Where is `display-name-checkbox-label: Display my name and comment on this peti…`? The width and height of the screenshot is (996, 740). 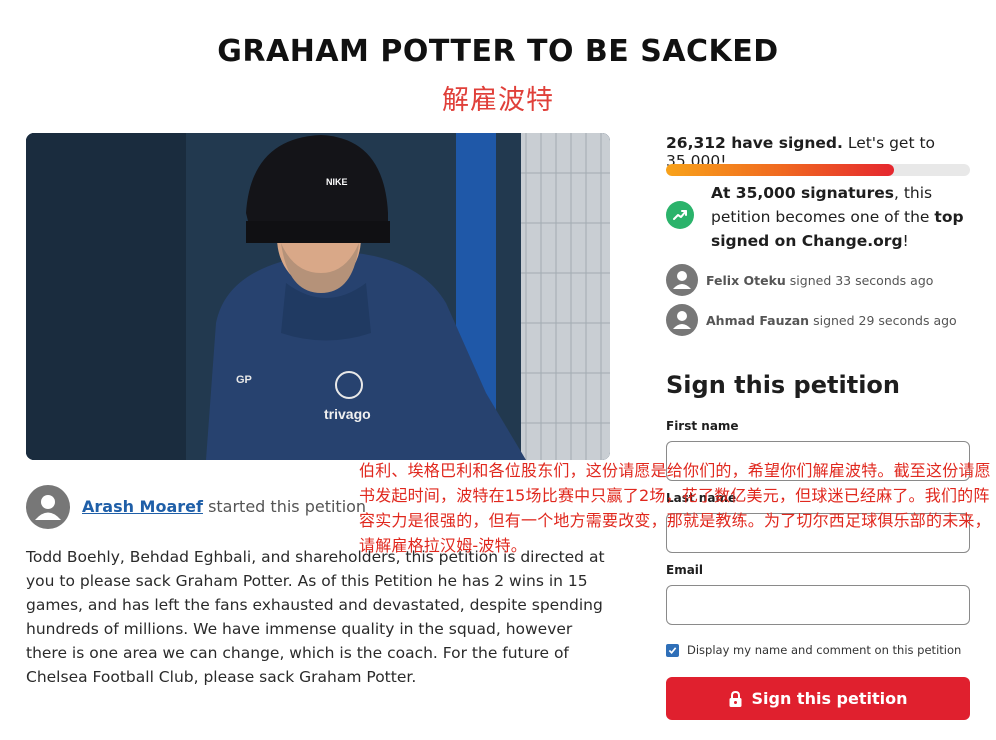
display-name-checkbox-label: Display my name and comment on this peti… is located at coordinates (824, 650).